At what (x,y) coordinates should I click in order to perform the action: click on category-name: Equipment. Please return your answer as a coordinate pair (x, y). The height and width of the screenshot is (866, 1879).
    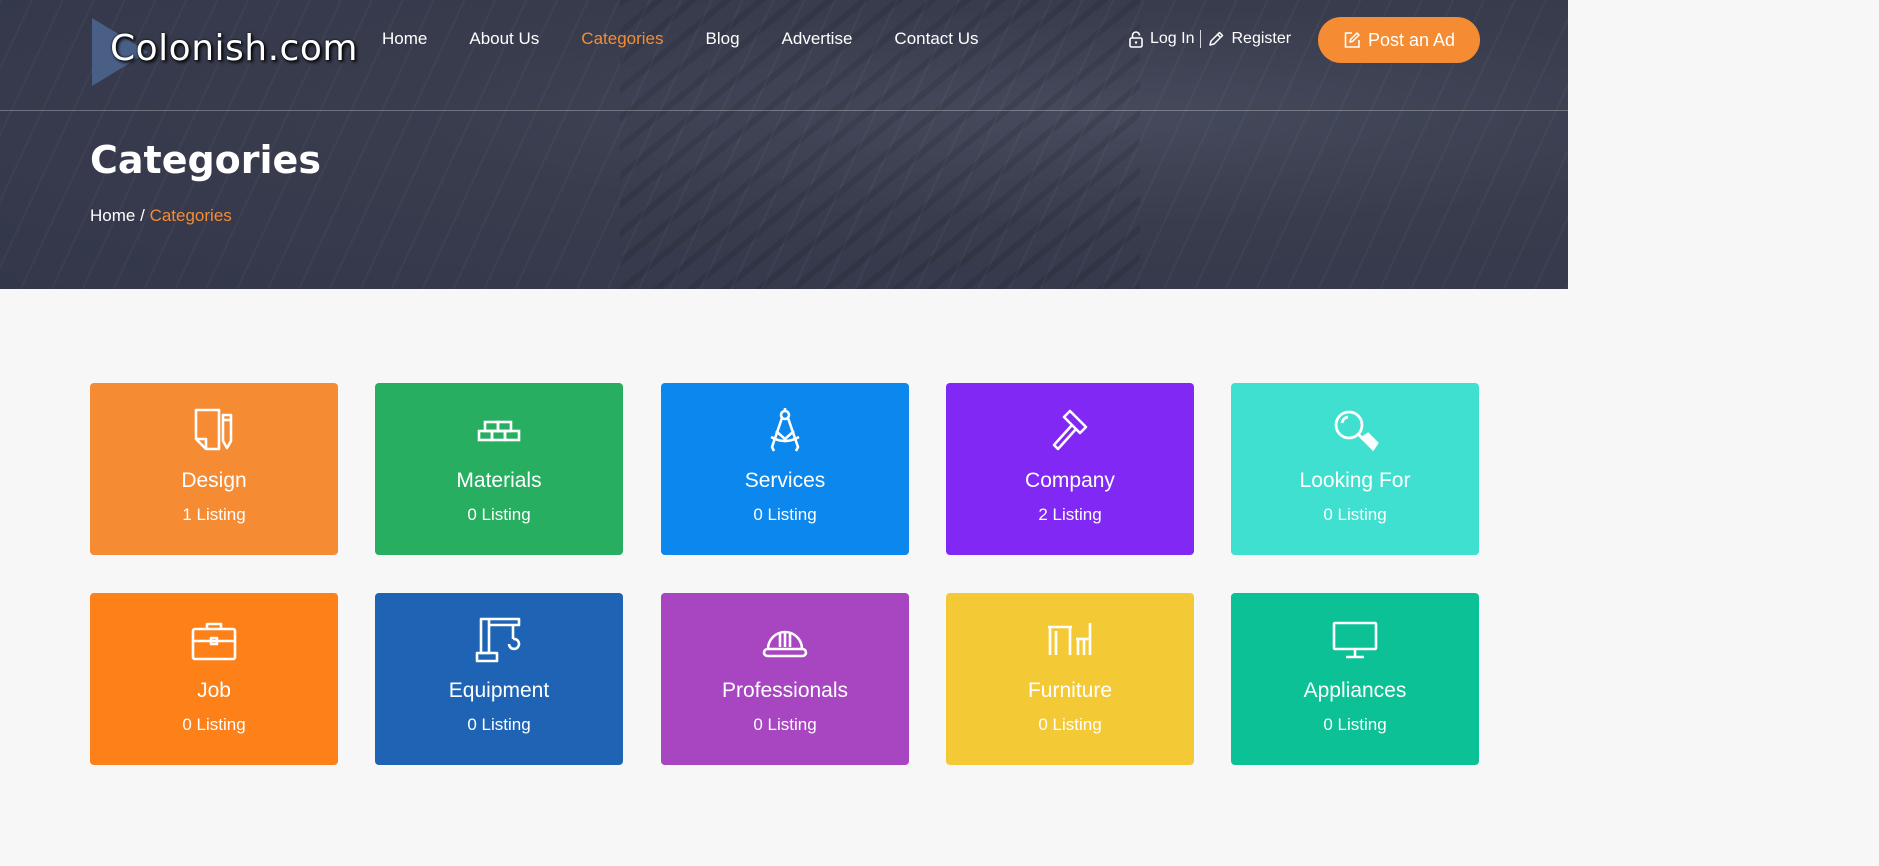
    Looking at the image, I should click on (499, 690).